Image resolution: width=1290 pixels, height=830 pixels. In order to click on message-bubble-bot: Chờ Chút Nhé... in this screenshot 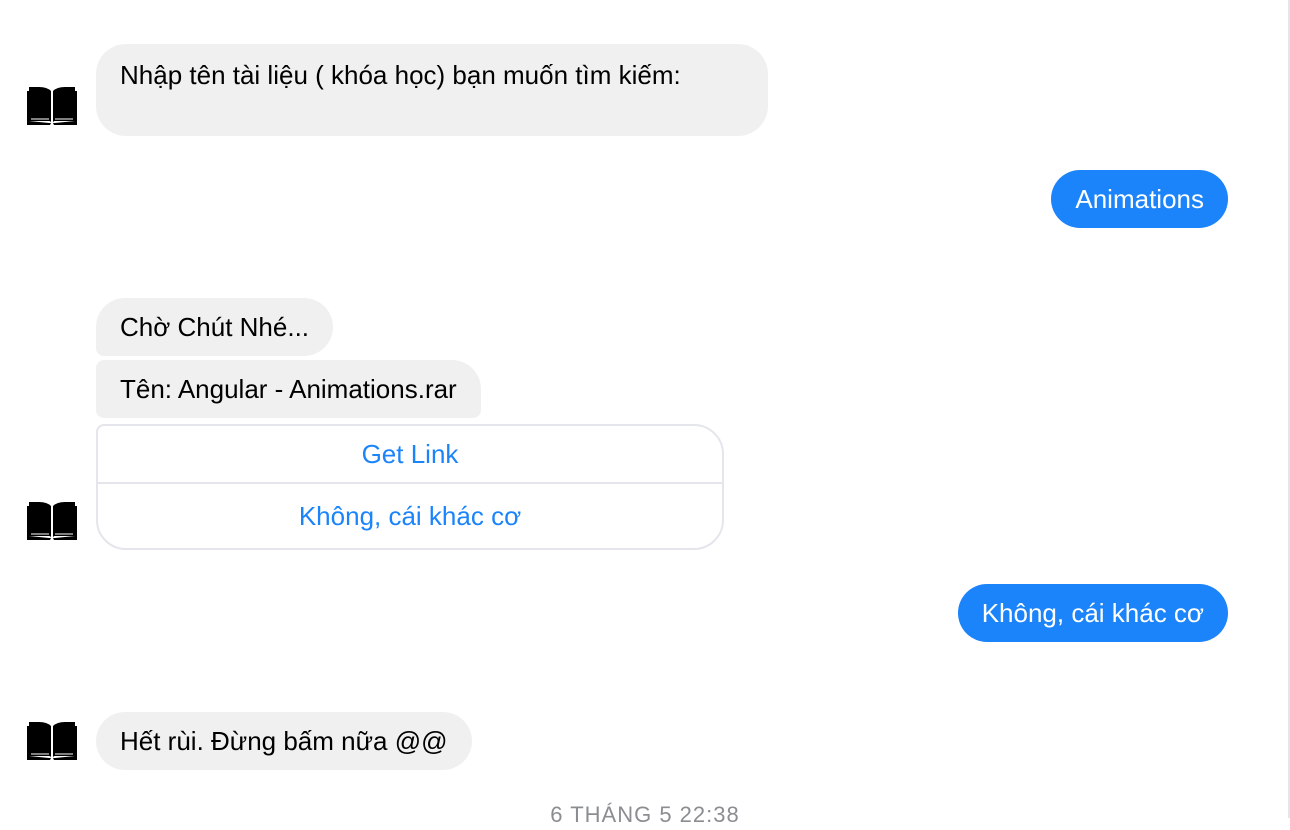, I will do `click(215, 327)`.